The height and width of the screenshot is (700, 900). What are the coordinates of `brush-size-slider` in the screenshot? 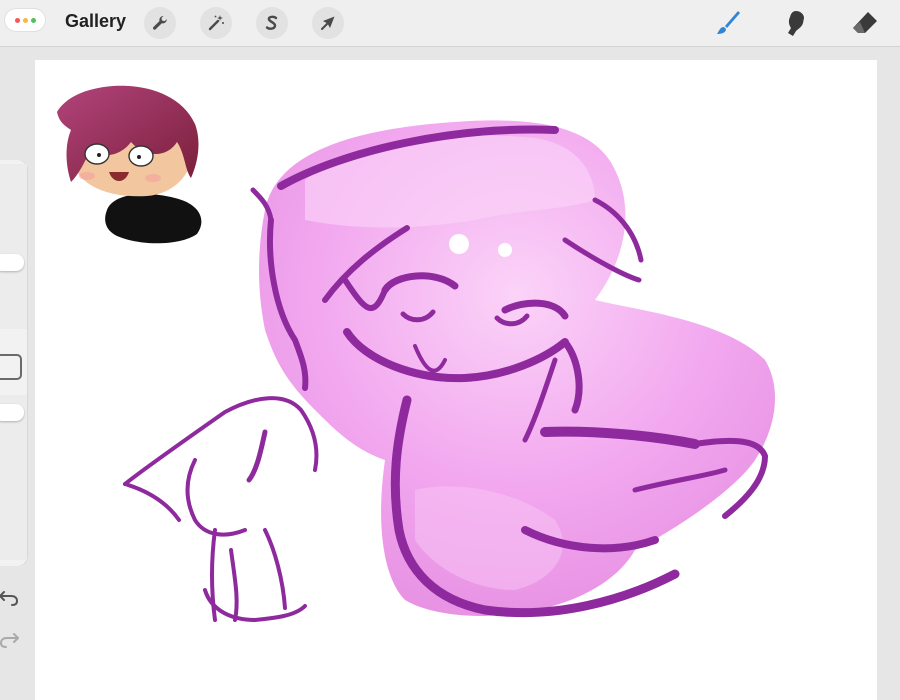 It's located at (13, 246).